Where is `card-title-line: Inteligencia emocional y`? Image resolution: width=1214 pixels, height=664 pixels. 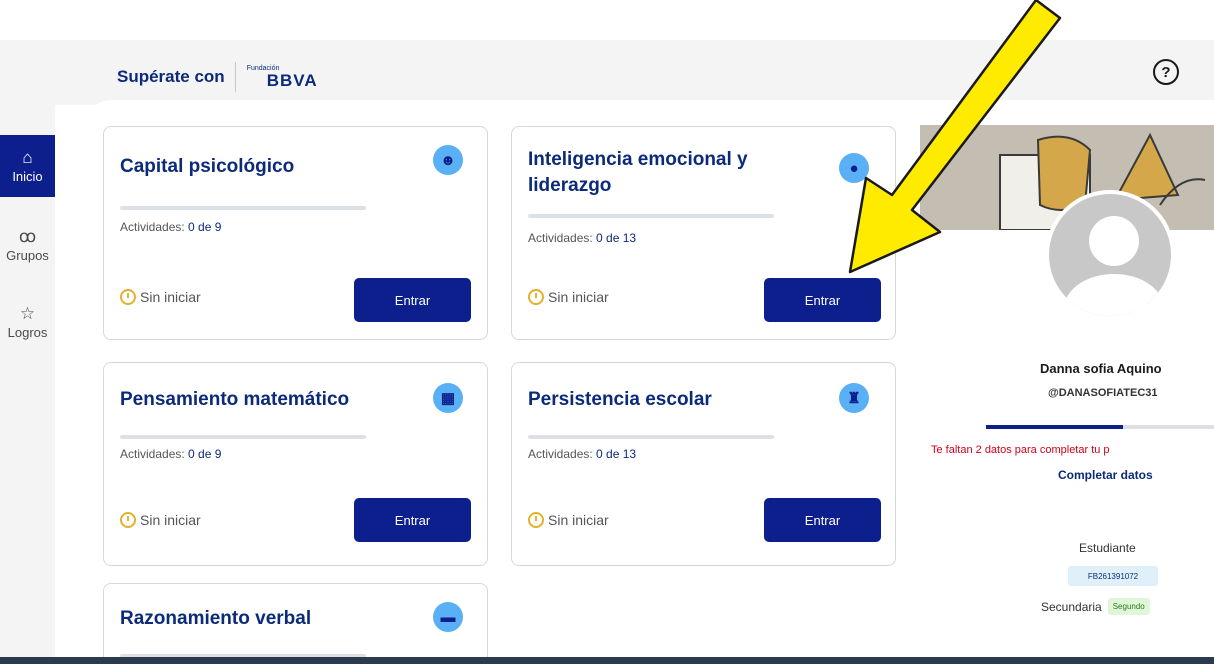 card-title-line: Inteligencia emocional y is located at coordinates (638, 159).